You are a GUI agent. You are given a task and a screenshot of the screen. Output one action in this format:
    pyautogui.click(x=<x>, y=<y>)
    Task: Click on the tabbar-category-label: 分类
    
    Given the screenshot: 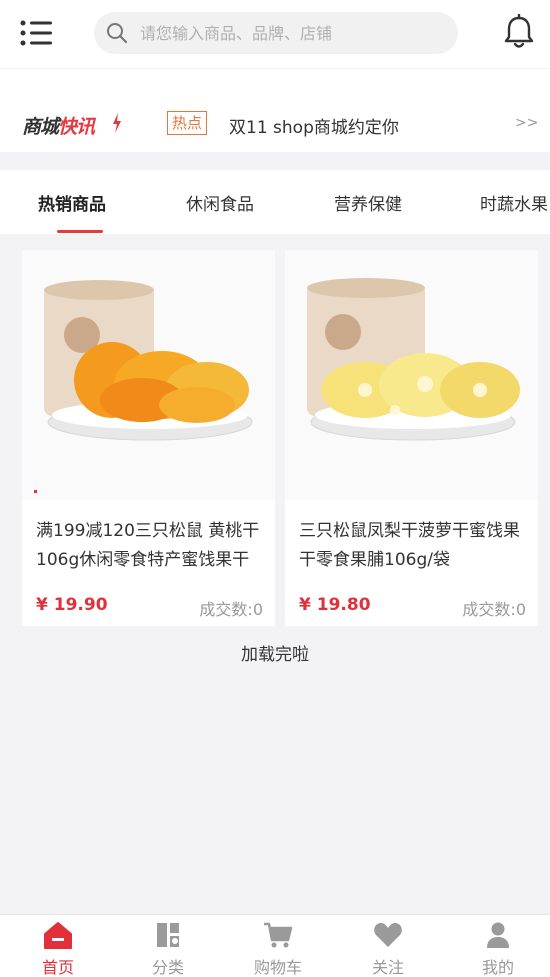 What is the action you would take?
    pyautogui.click(x=167, y=967)
    